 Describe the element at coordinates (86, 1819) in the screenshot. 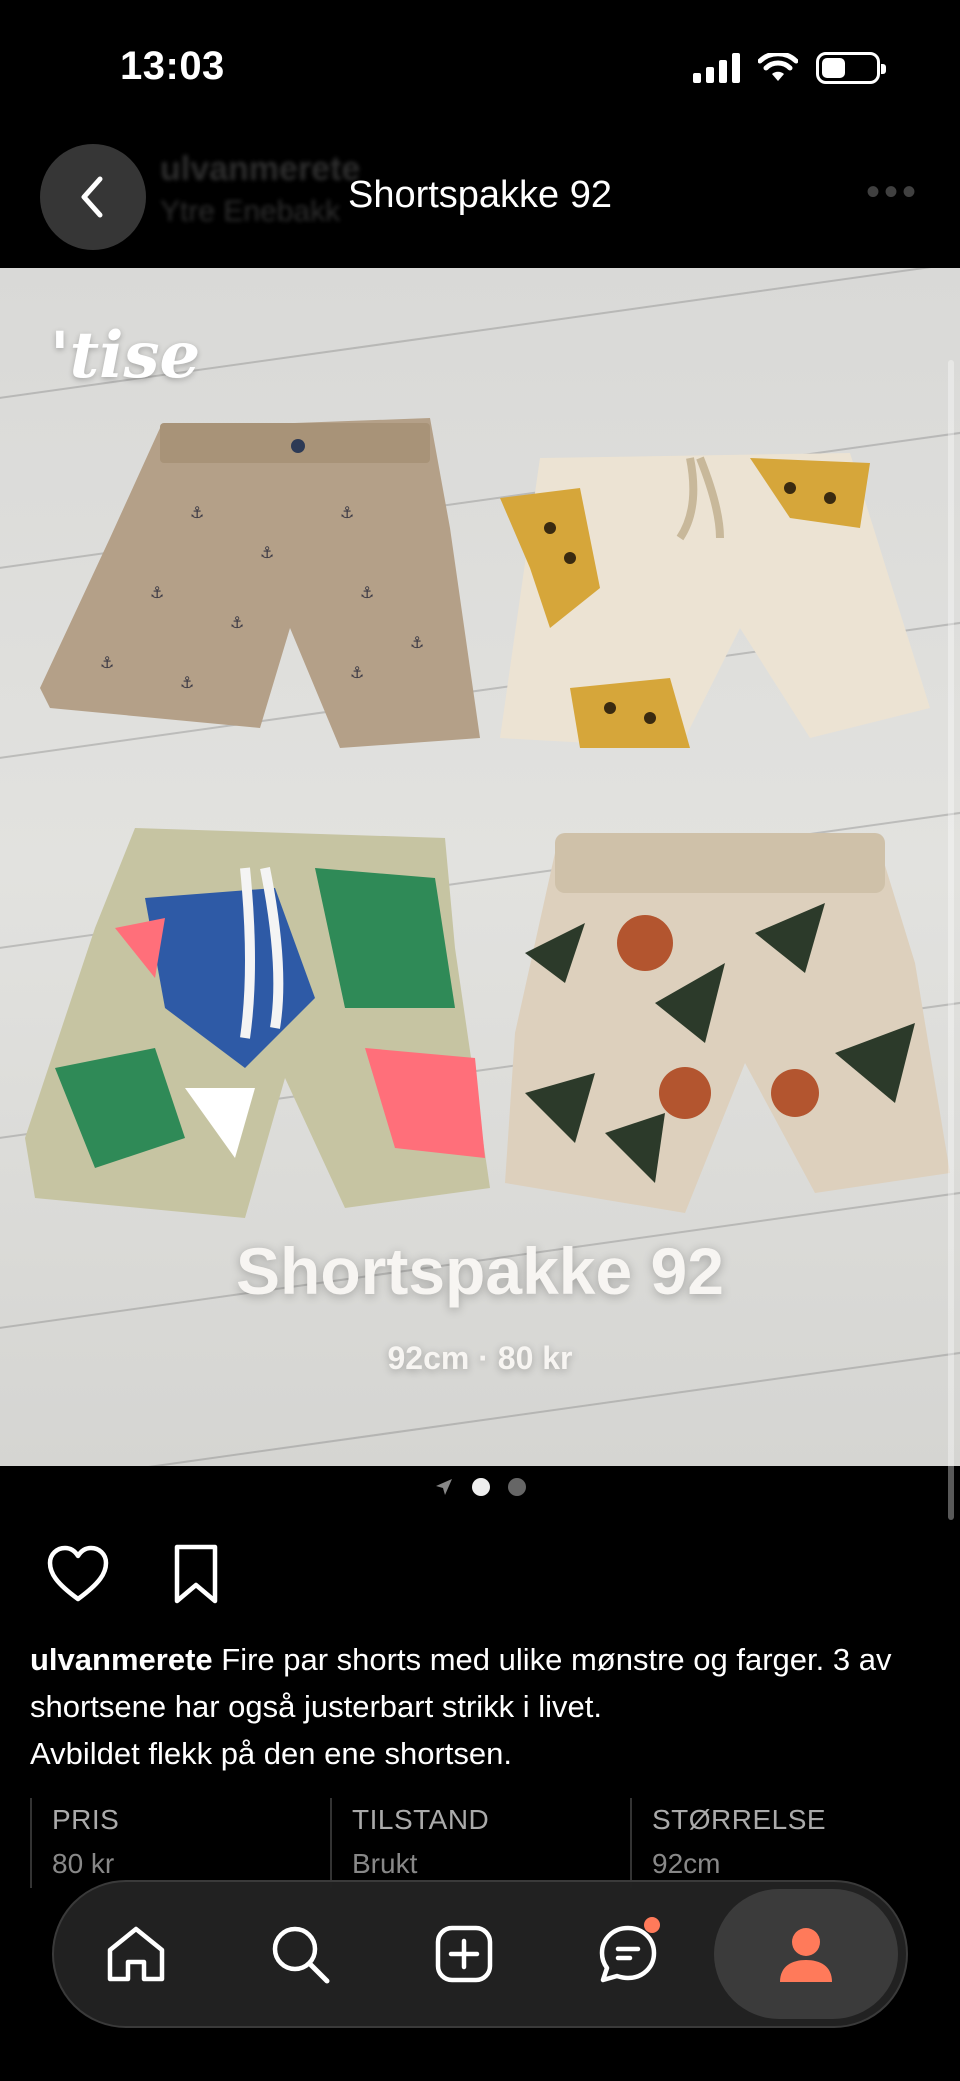

I see `info-label: PRIS` at that location.